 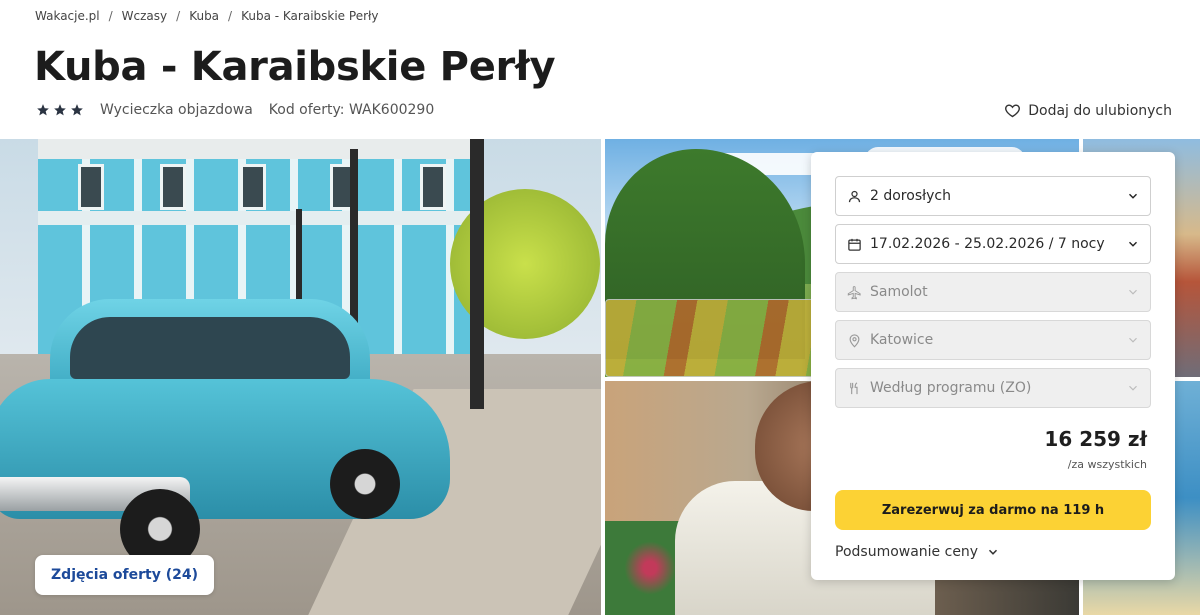 I want to click on breadcrumb-item-wczasy: Wczasy, so click(x=144, y=16).